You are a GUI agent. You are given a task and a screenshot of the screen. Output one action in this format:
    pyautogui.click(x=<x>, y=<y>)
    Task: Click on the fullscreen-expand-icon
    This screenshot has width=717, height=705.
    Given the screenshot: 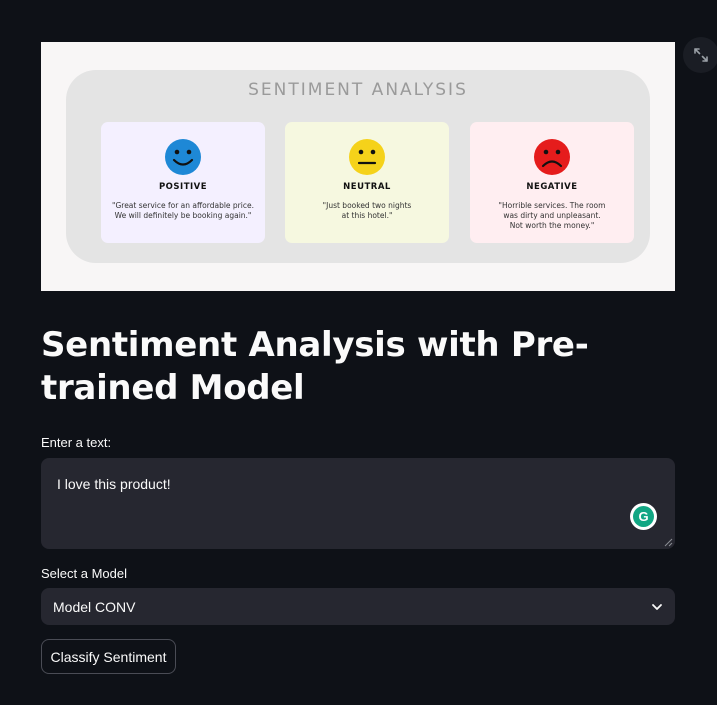 What is the action you would take?
    pyautogui.click(x=701, y=55)
    